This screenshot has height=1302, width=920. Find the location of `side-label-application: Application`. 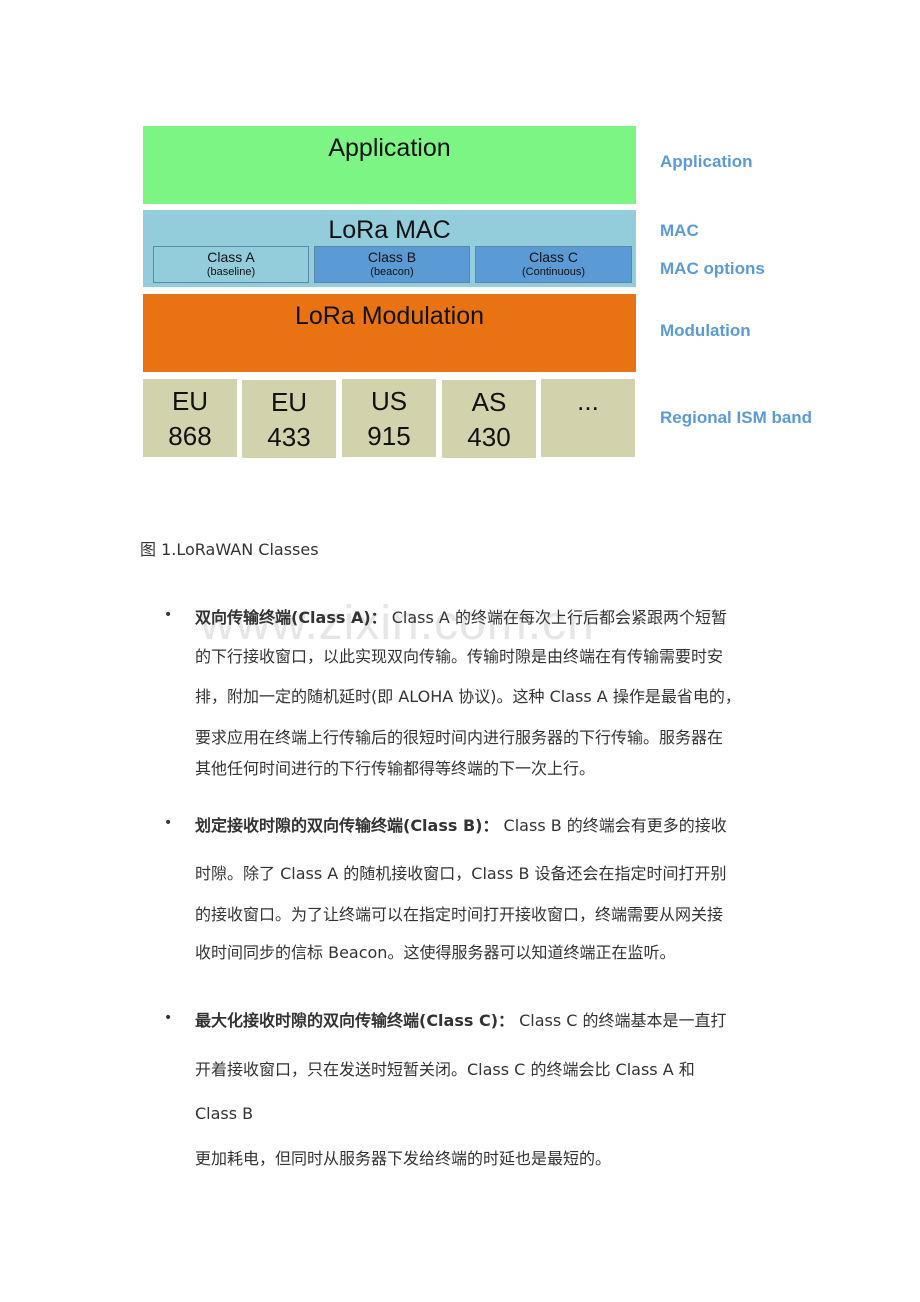

side-label-application: Application is located at coordinates (706, 161).